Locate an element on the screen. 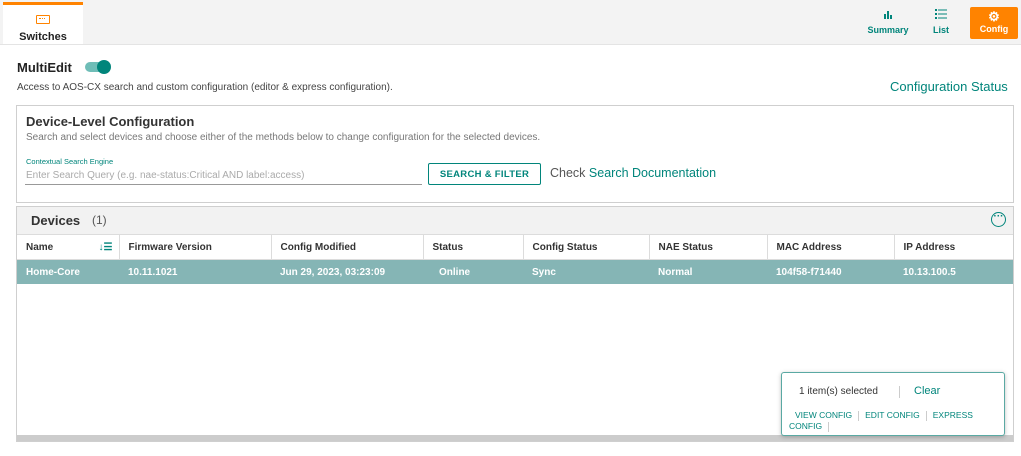 This screenshot has width=1021, height=456. devices-count: (1) is located at coordinates (99, 220).